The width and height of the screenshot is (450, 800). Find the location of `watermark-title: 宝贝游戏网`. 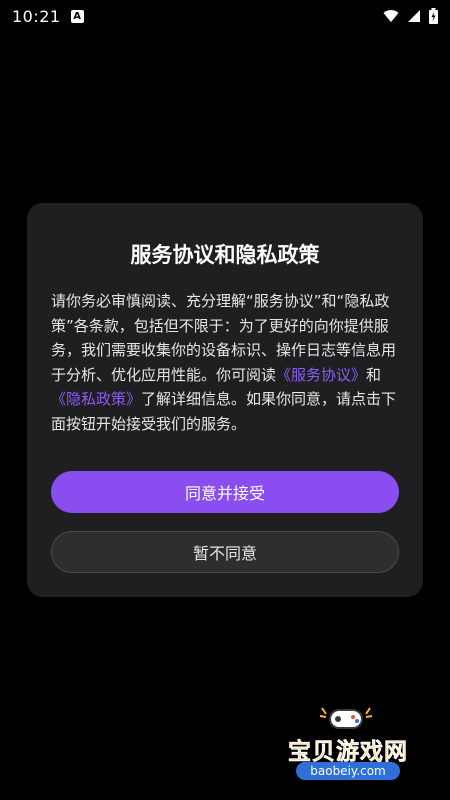

watermark-title: 宝贝游戏网 is located at coordinates (348, 752).